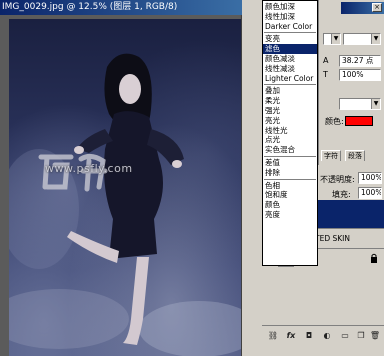 This screenshot has height=356, width=384. What do you see at coordinates (362, 39) in the screenshot?
I see `font-style-dropdown: ▼` at bounding box center [362, 39].